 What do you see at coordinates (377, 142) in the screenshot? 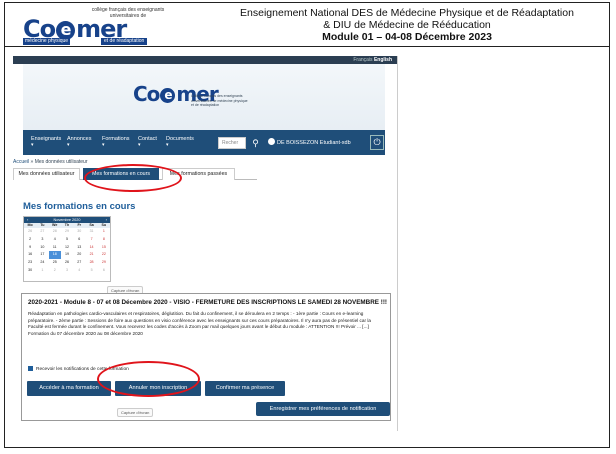
I see `logout-power-icon: ⏻` at bounding box center [377, 142].